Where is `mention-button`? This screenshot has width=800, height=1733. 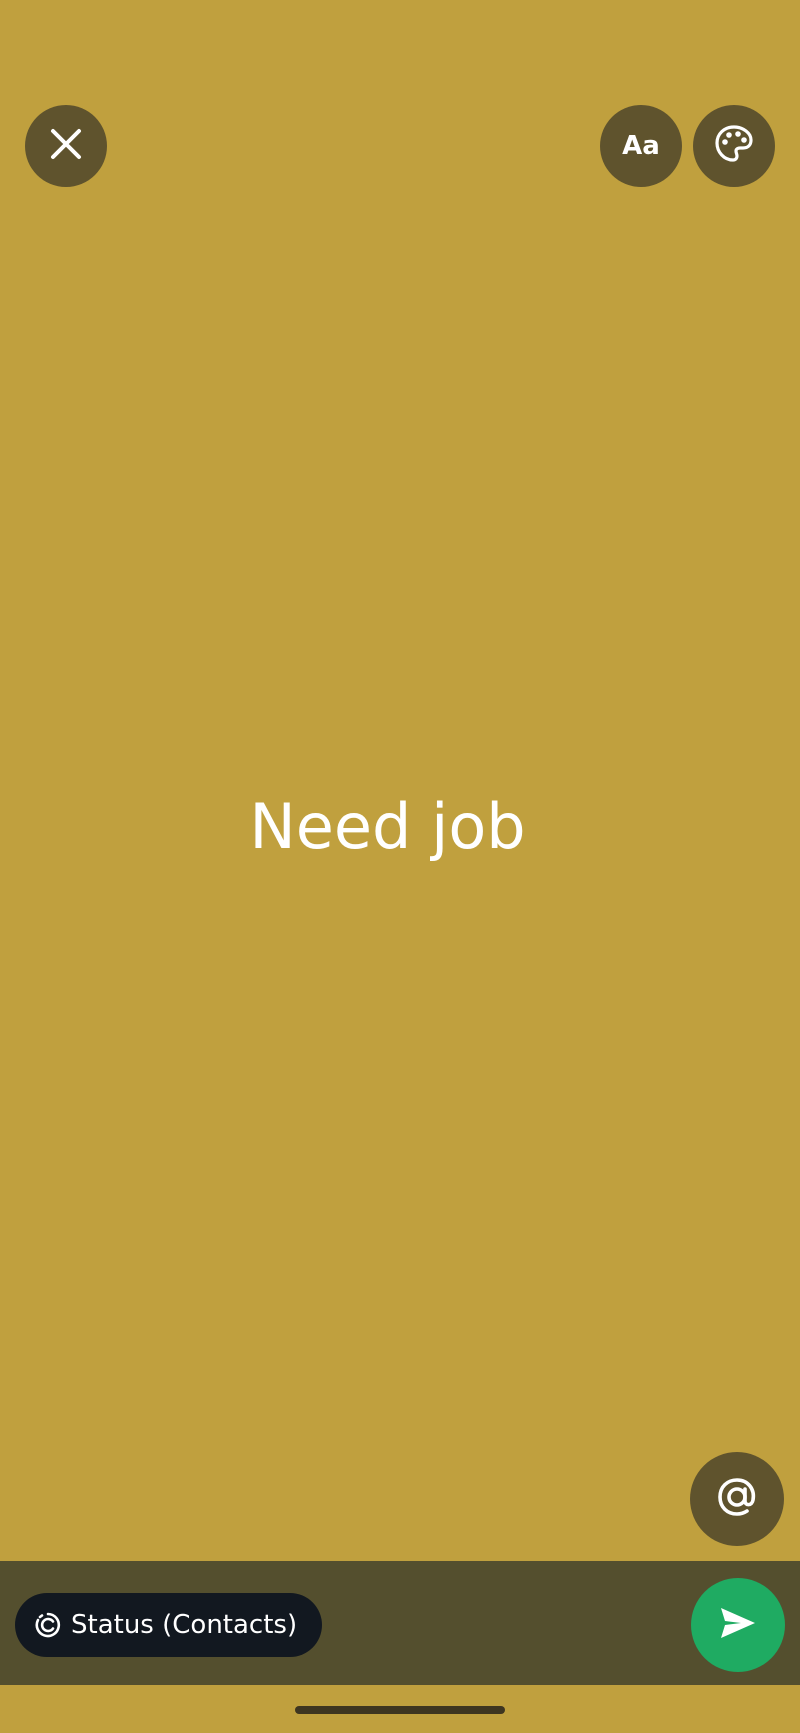
mention-button is located at coordinates (737, 1499).